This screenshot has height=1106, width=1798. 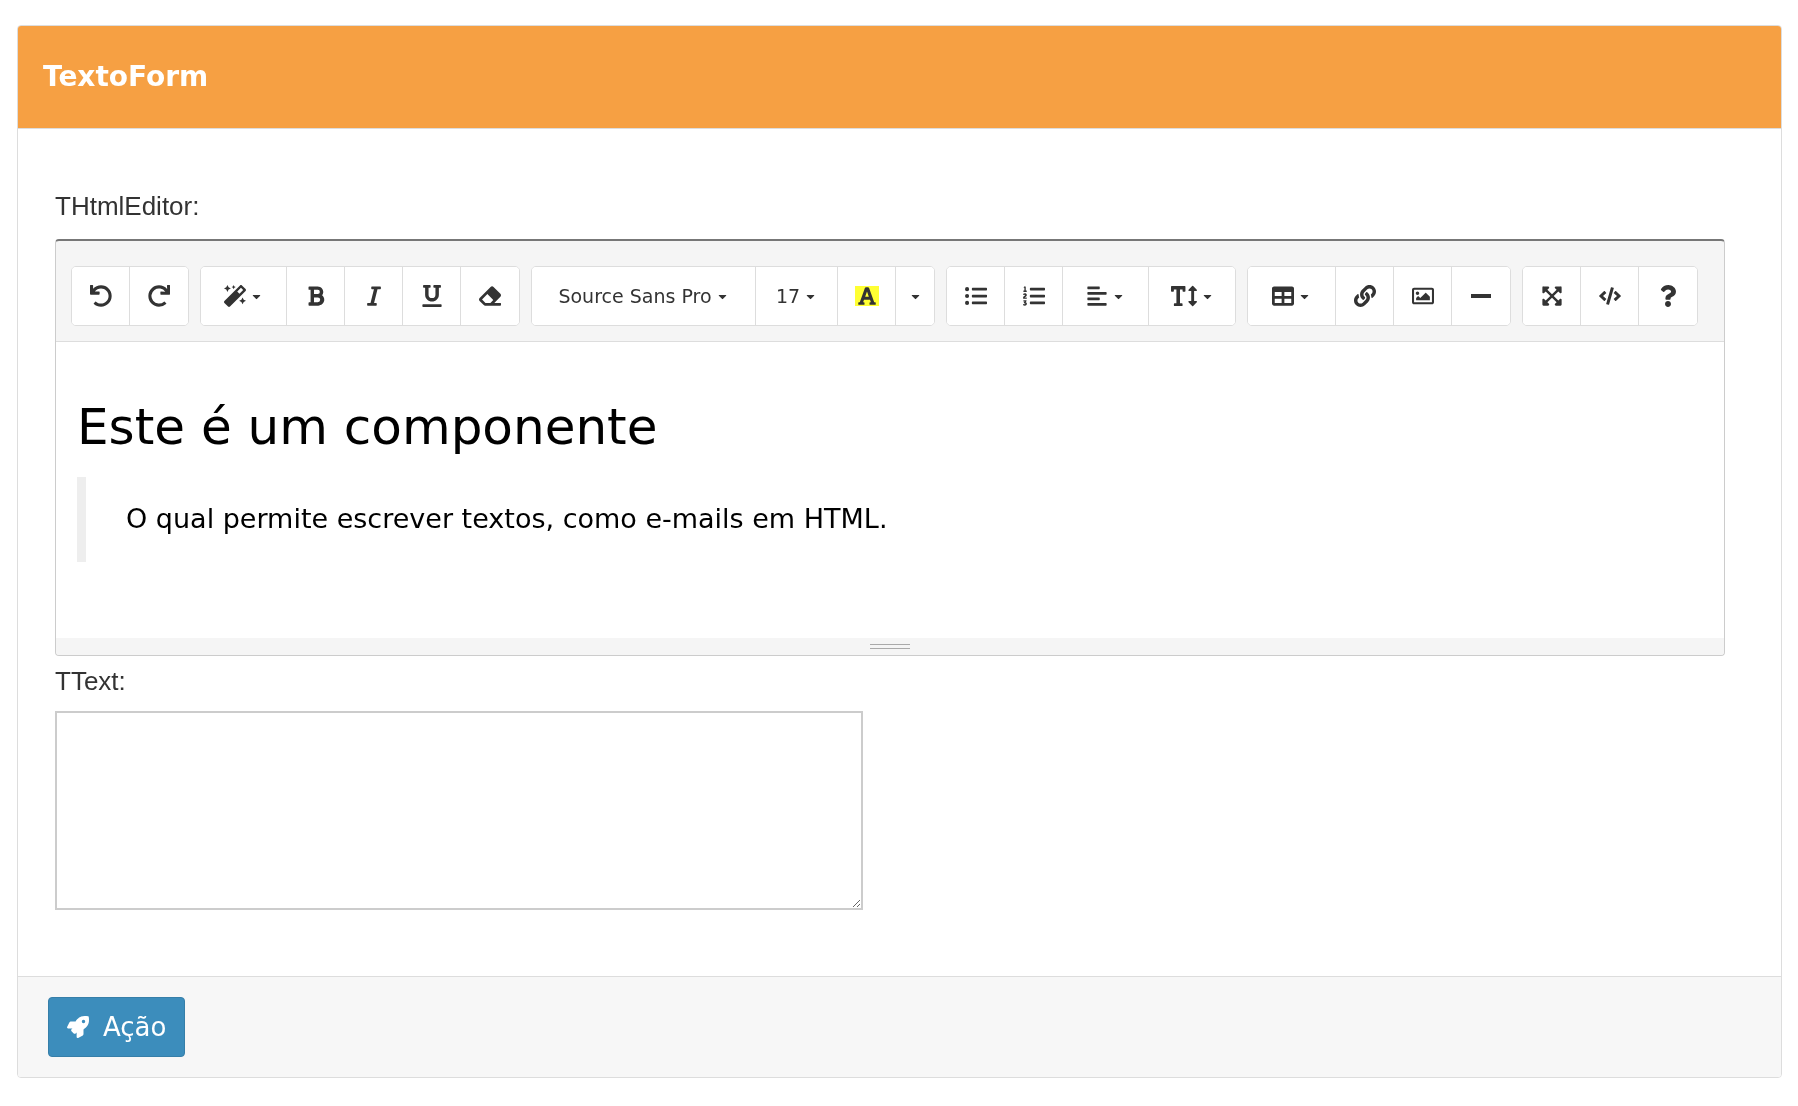 What do you see at coordinates (159, 296) in the screenshot?
I see `redo-icon` at bounding box center [159, 296].